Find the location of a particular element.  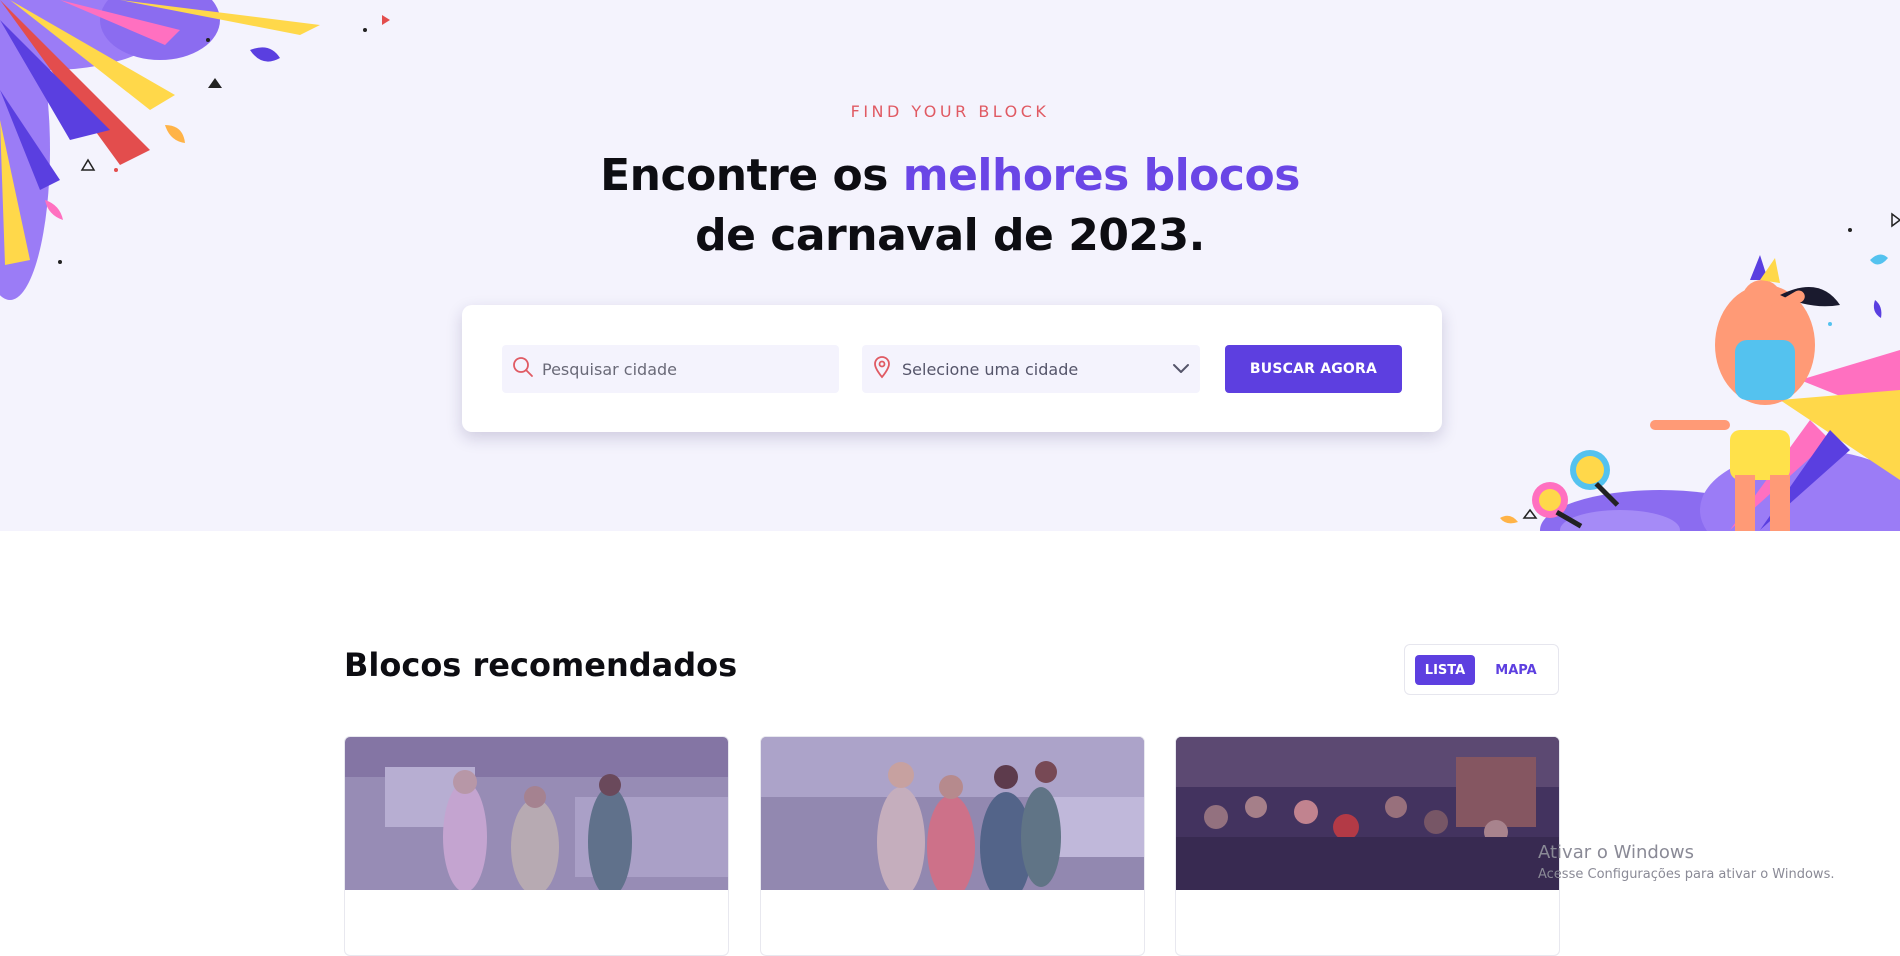

city-select-value: Selecione uma cidade is located at coordinates (990, 369).